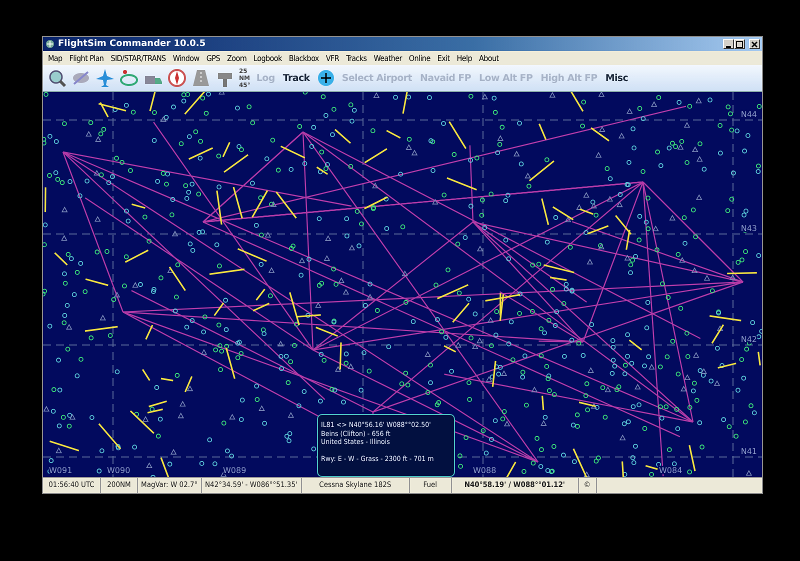  Describe the element at coordinates (748, 451) in the screenshot. I see `latitude-label: N41` at that location.